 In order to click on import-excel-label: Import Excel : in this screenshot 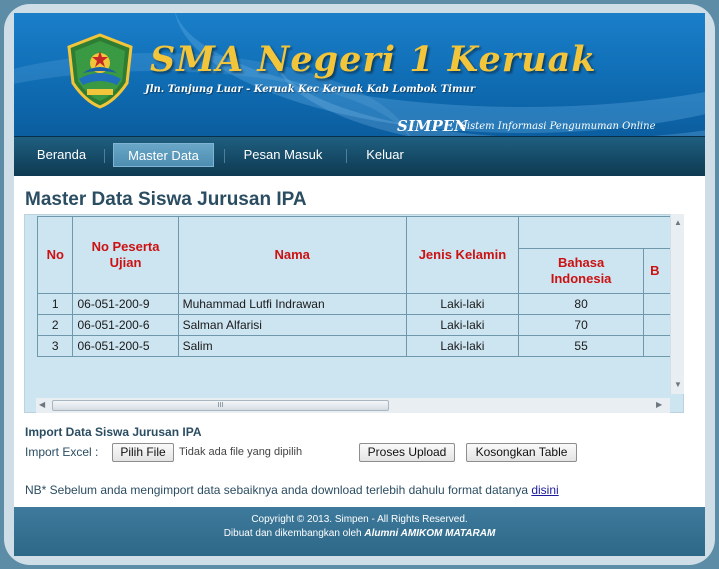, I will do `click(62, 452)`.